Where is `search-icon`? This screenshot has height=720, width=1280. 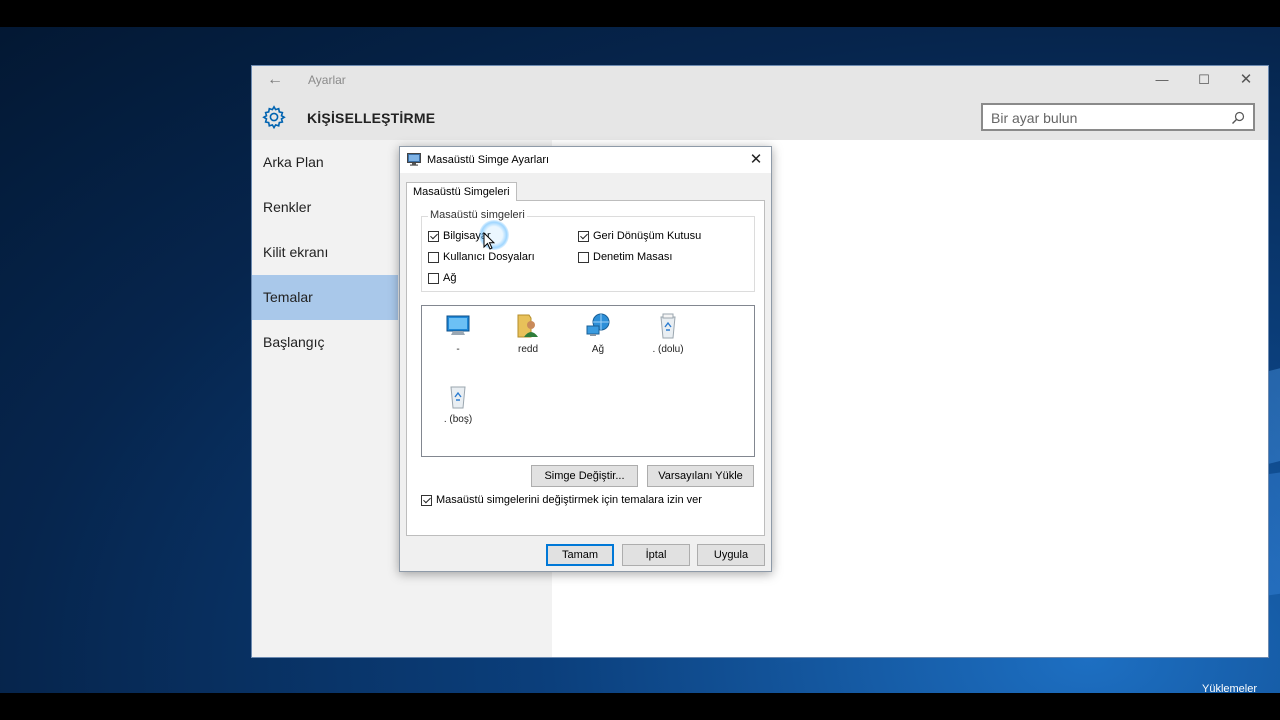
search-icon is located at coordinates (1238, 118).